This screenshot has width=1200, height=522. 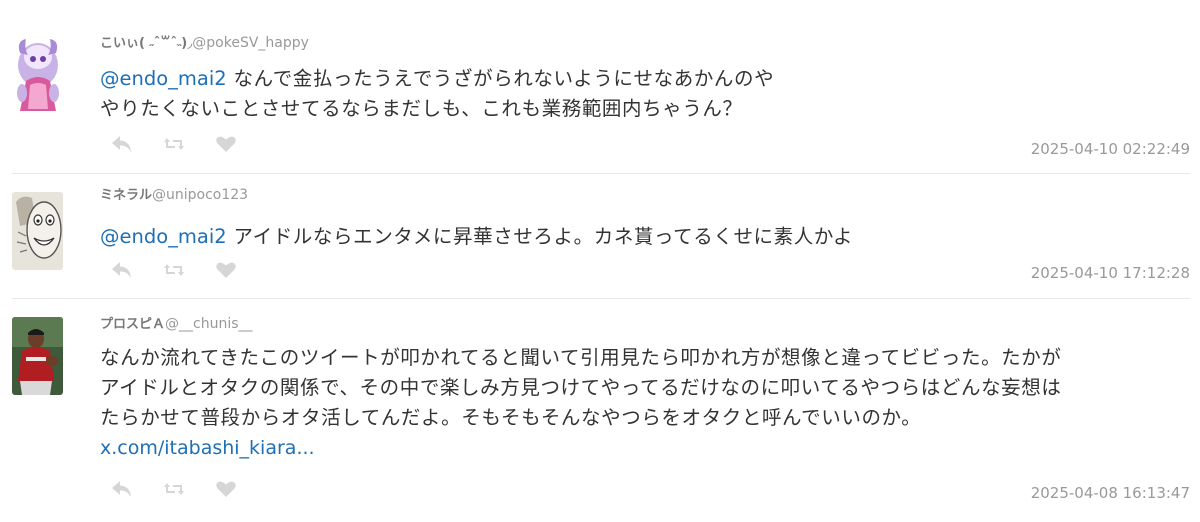 I want to click on tweet-line-text: なんで金払ったうえでうざがられないようにせなあかんのや, so click(x=500, y=78).